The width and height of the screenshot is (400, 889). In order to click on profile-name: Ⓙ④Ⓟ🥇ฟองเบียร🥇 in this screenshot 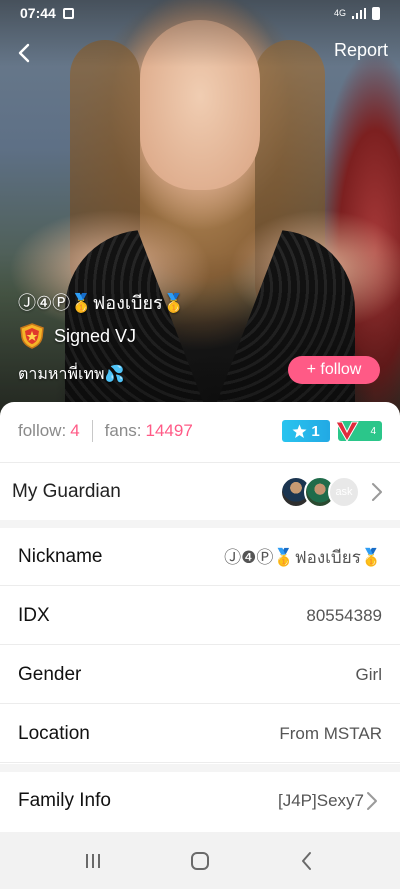, I will do `click(102, 303)`.